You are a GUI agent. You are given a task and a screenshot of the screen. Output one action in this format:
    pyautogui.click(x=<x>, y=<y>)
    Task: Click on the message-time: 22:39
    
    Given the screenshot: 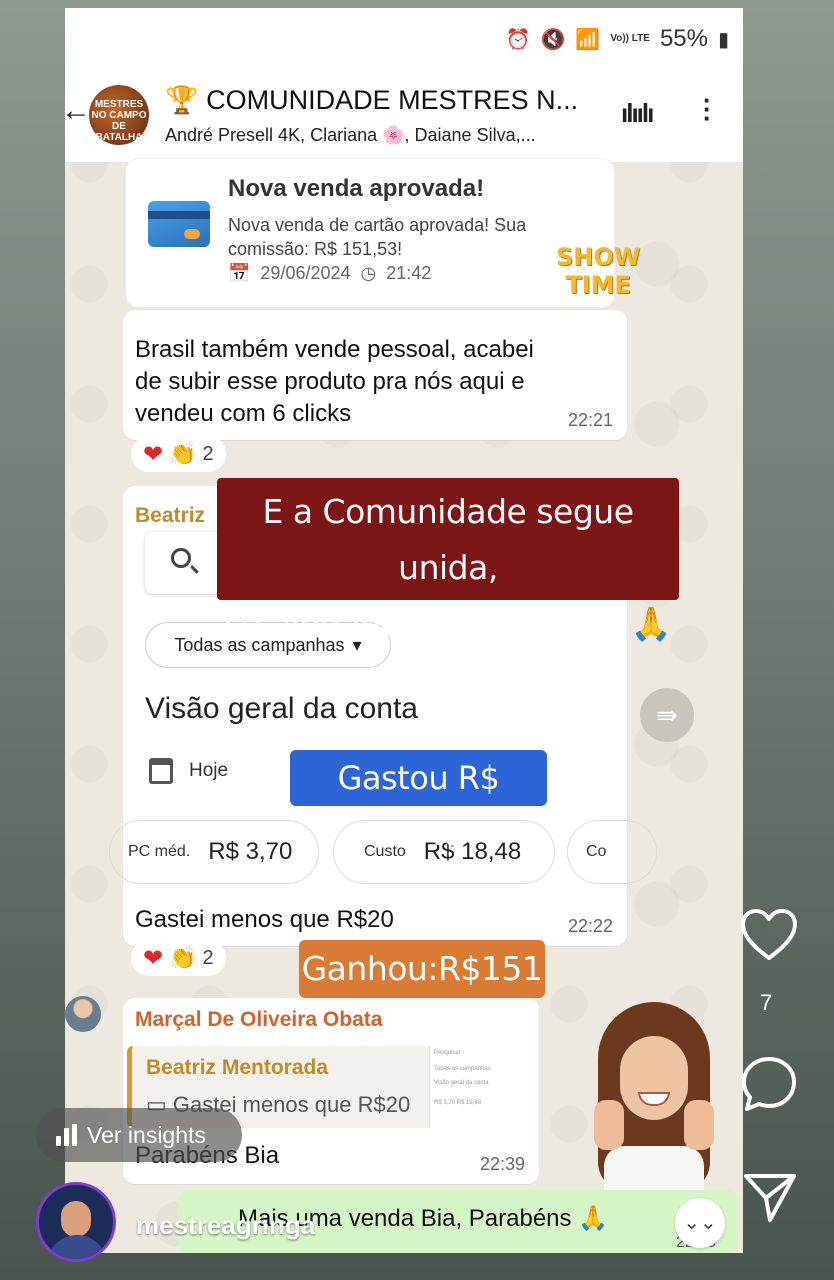 What is the action you would take?
    pyautogui.click(x=502, y=1164)
    